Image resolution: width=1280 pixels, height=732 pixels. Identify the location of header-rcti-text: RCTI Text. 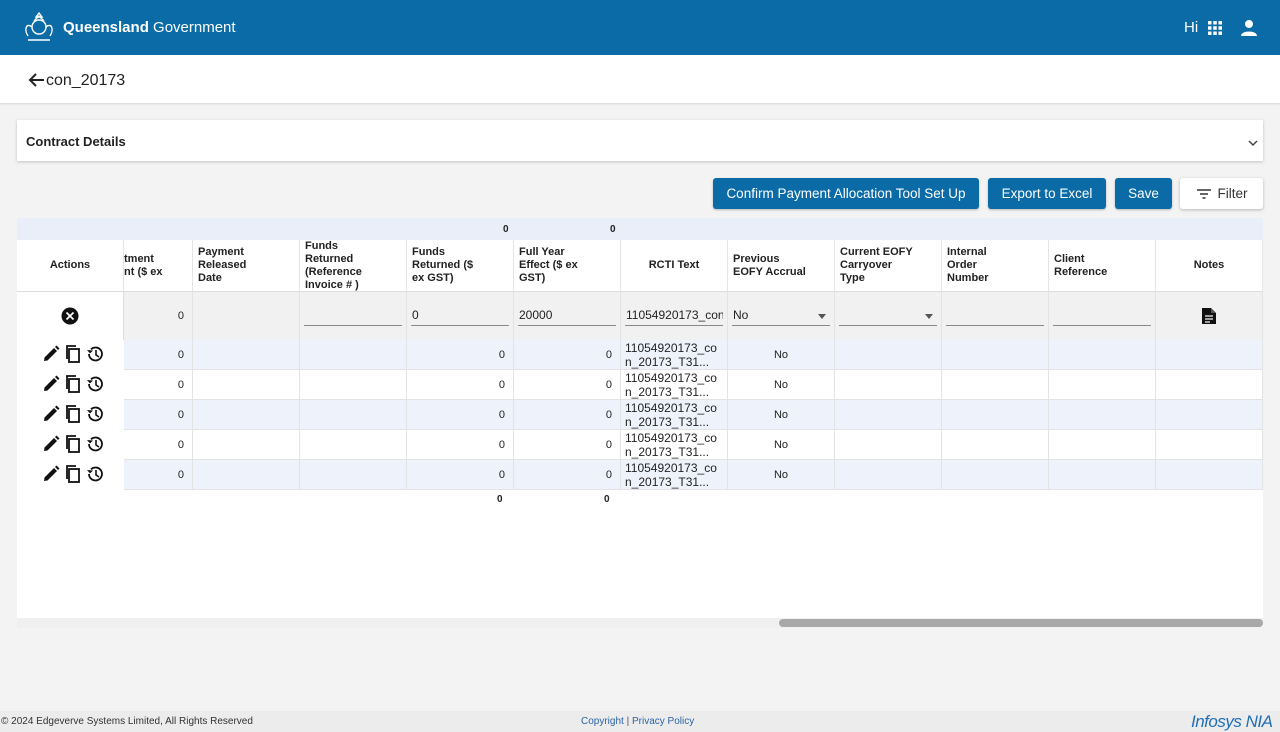
(674, 266).